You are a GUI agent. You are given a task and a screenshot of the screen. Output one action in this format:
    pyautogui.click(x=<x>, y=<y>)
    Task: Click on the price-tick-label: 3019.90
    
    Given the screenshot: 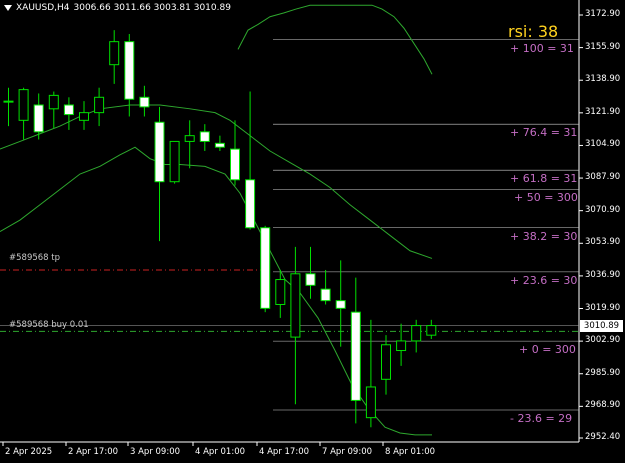 What is the action you would take?
    pyautogui.click(x=603, y=307)
    